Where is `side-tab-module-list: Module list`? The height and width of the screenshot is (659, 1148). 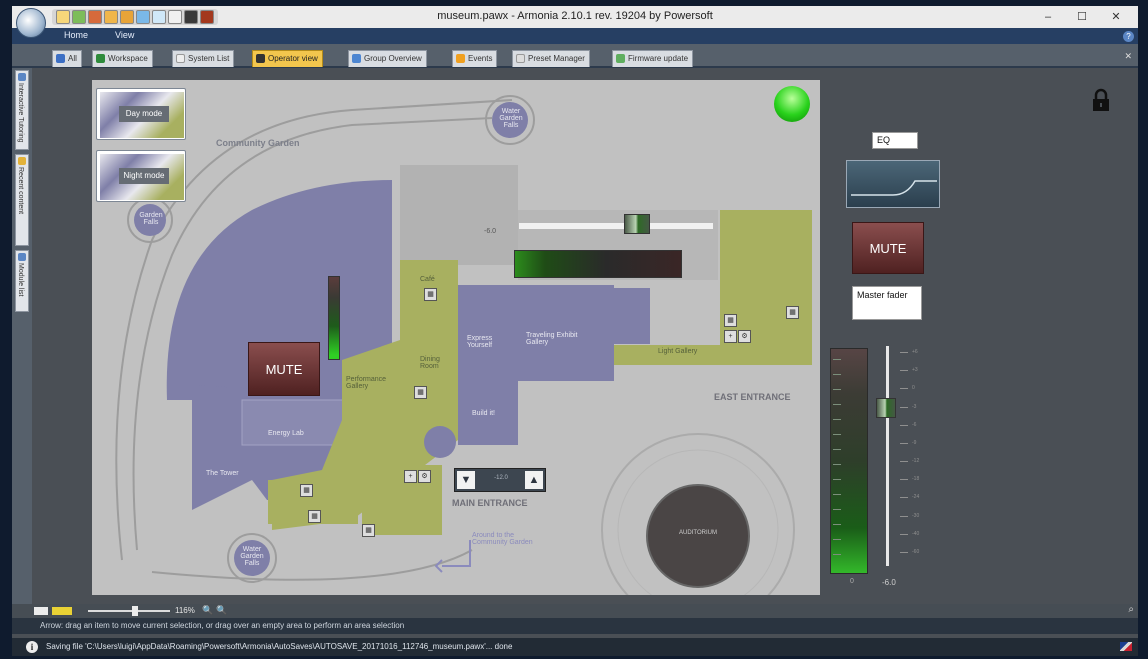 side-tab-module-list: Module list is located at coordinates (22, 281).